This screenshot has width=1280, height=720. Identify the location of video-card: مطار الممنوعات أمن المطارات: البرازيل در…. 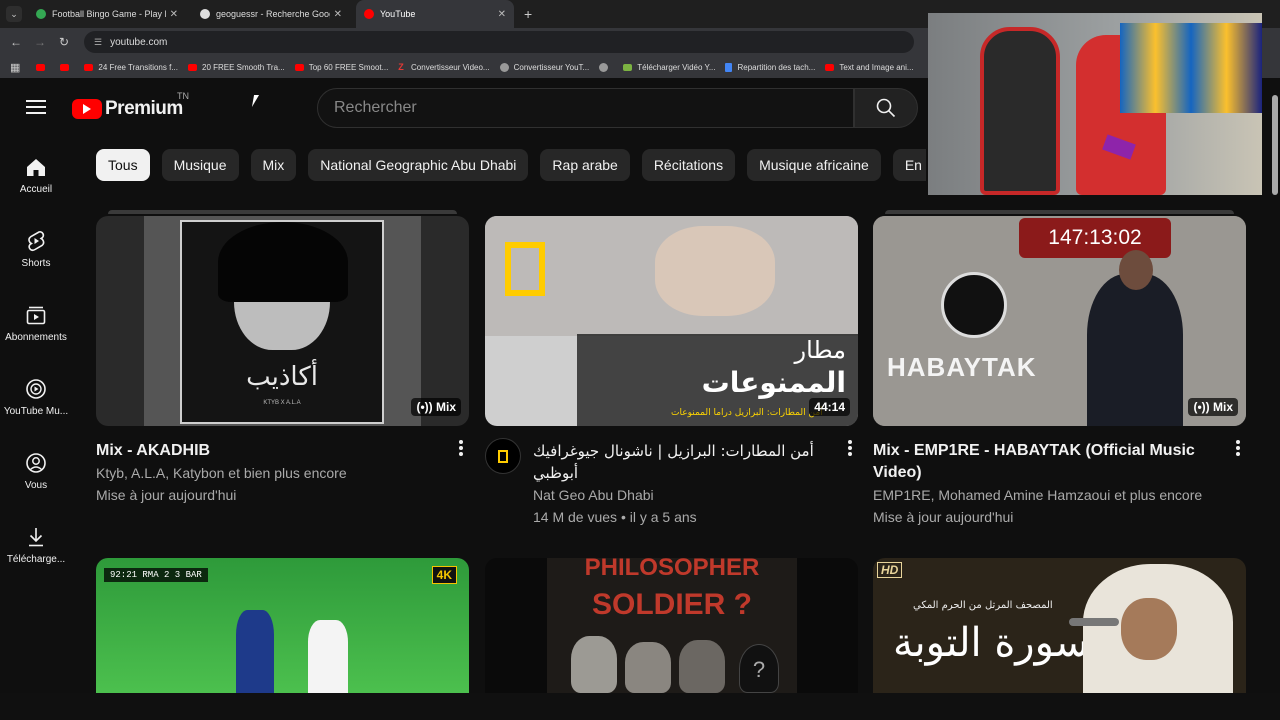
(671, 372).